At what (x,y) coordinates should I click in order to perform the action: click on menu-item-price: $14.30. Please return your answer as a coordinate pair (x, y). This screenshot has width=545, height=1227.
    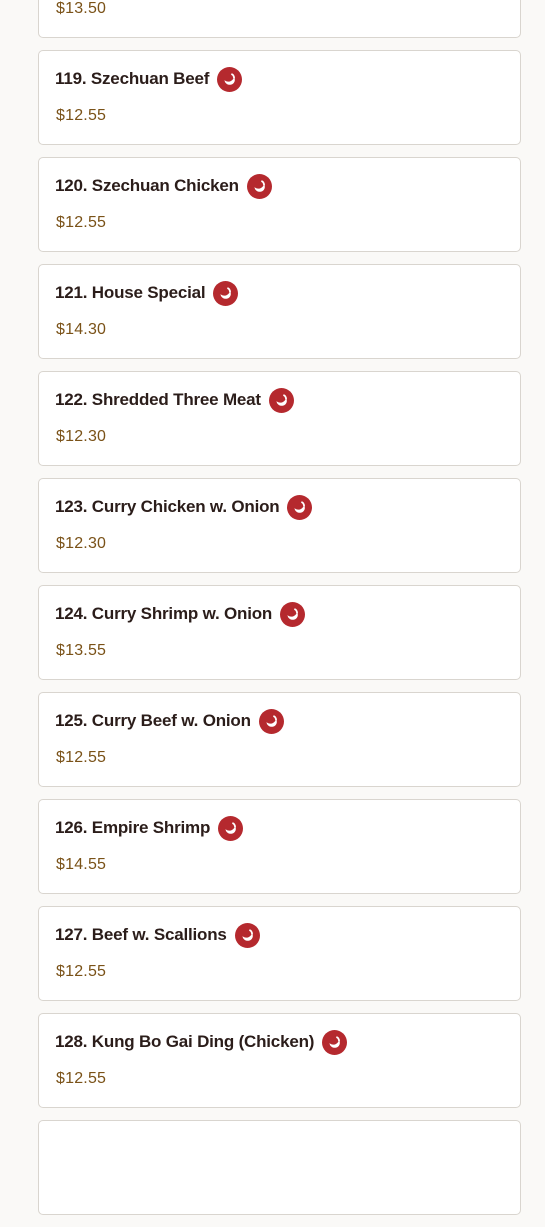
    Looking at the image, I should click on (81, 329).